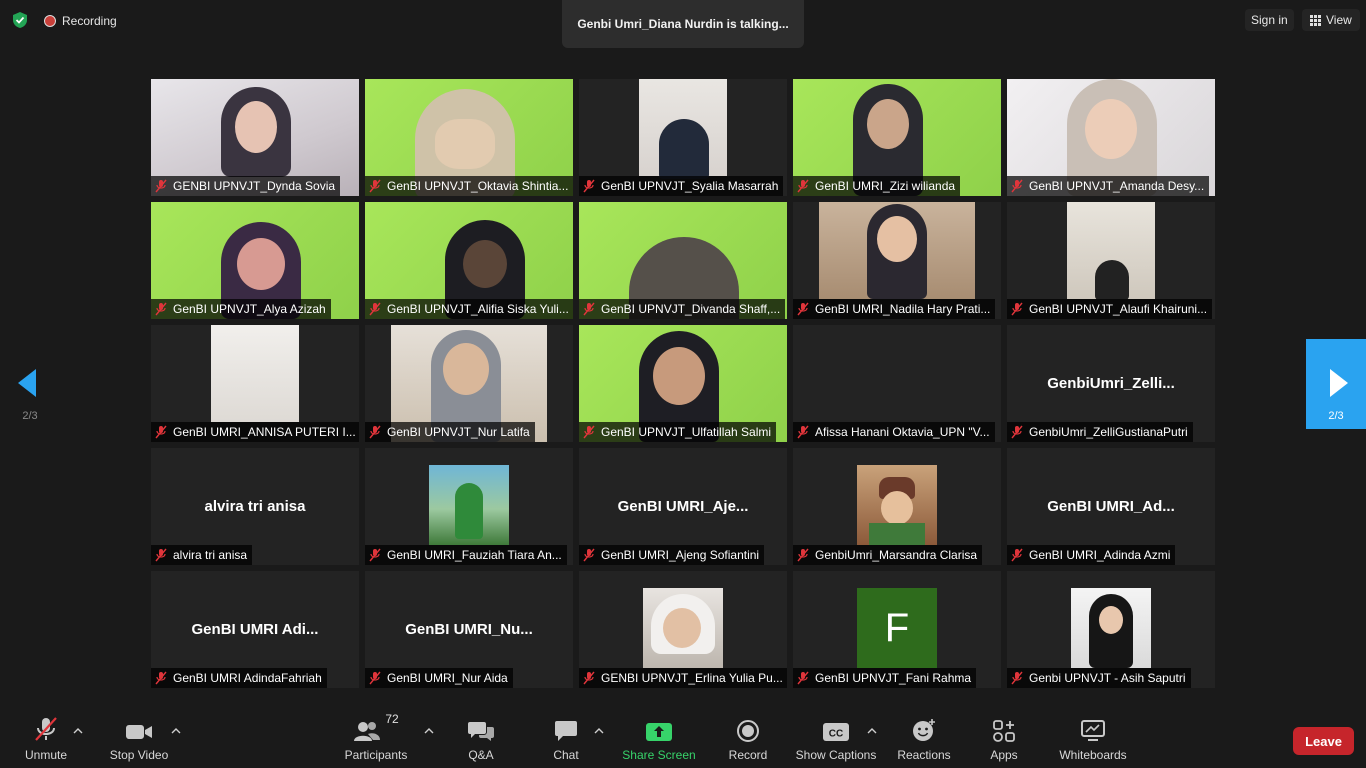 The height and width of the screenshot is (768, 1366). Describe the element at coordinates (897, 629) in the screenshot. I see `participant-tile: F GenBI UPNVJT_Fani Rahma` at that location.